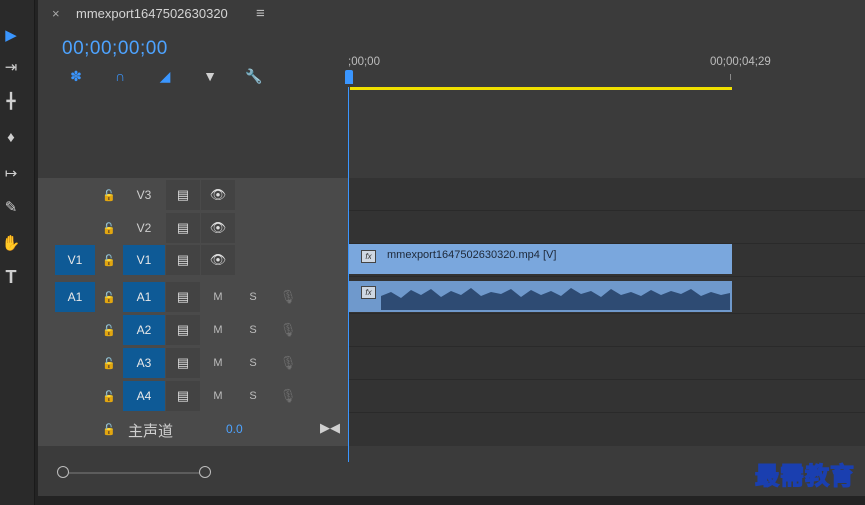  Describe the element at coordinates (472, 255) in the screenshot. I see `video-clip-name: mmexport1647502630320.mp4 [V]` at that location.